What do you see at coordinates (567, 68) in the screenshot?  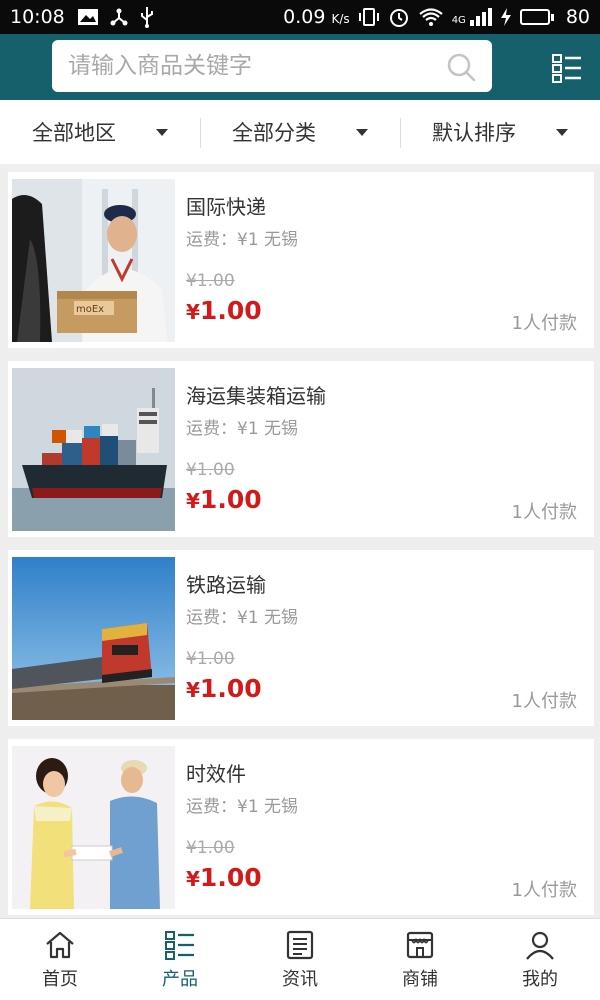 I see `category-menu-icon` at bounding box center [567, 68].